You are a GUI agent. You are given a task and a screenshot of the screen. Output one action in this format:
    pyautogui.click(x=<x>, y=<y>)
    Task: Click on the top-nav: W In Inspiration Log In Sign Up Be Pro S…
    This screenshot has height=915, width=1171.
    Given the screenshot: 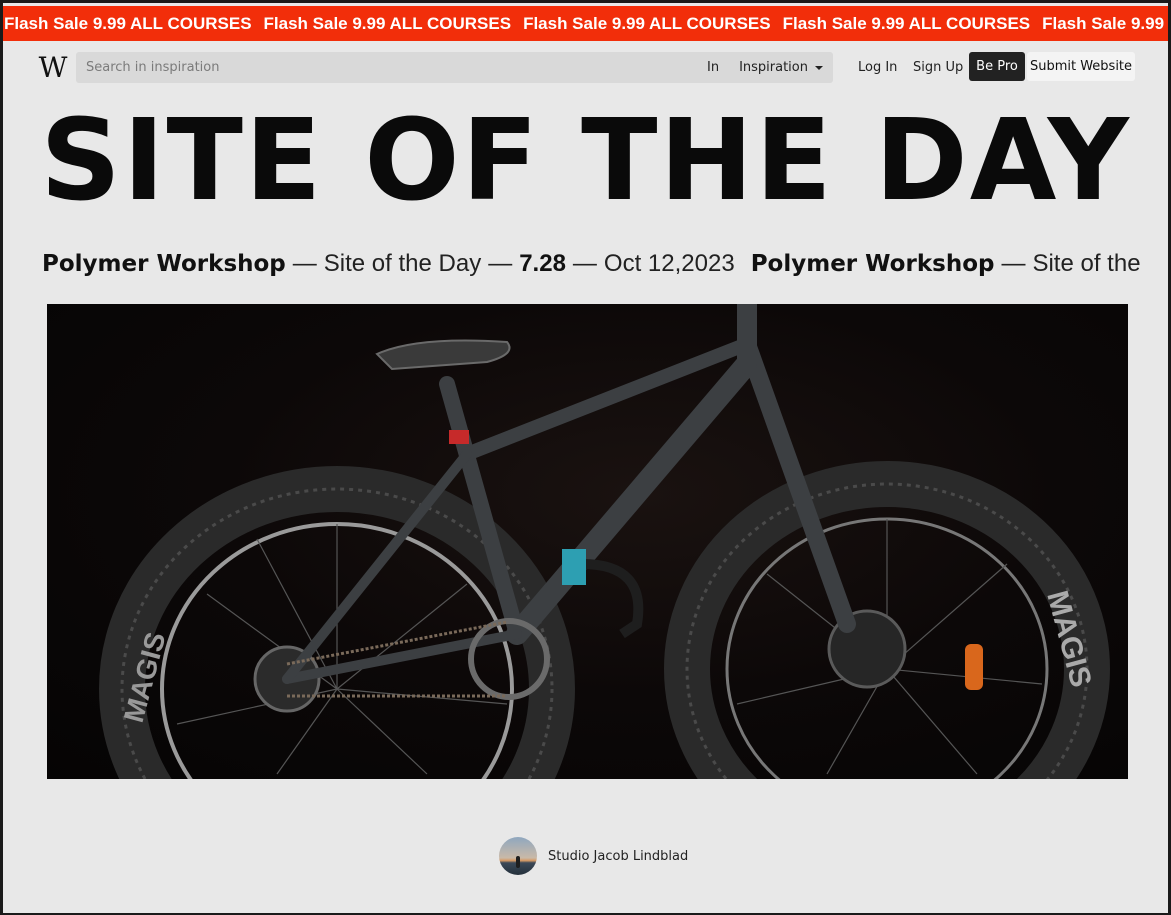 What is the action you would take?
    pyautogui.click(x=585, y=67)
    